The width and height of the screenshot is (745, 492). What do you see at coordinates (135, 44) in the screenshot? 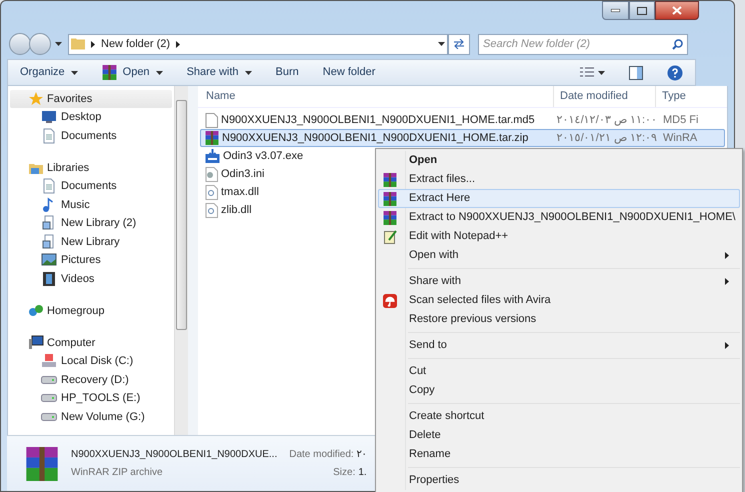
I see `address-path: New folder (2)` at bounding box center [135, 44].